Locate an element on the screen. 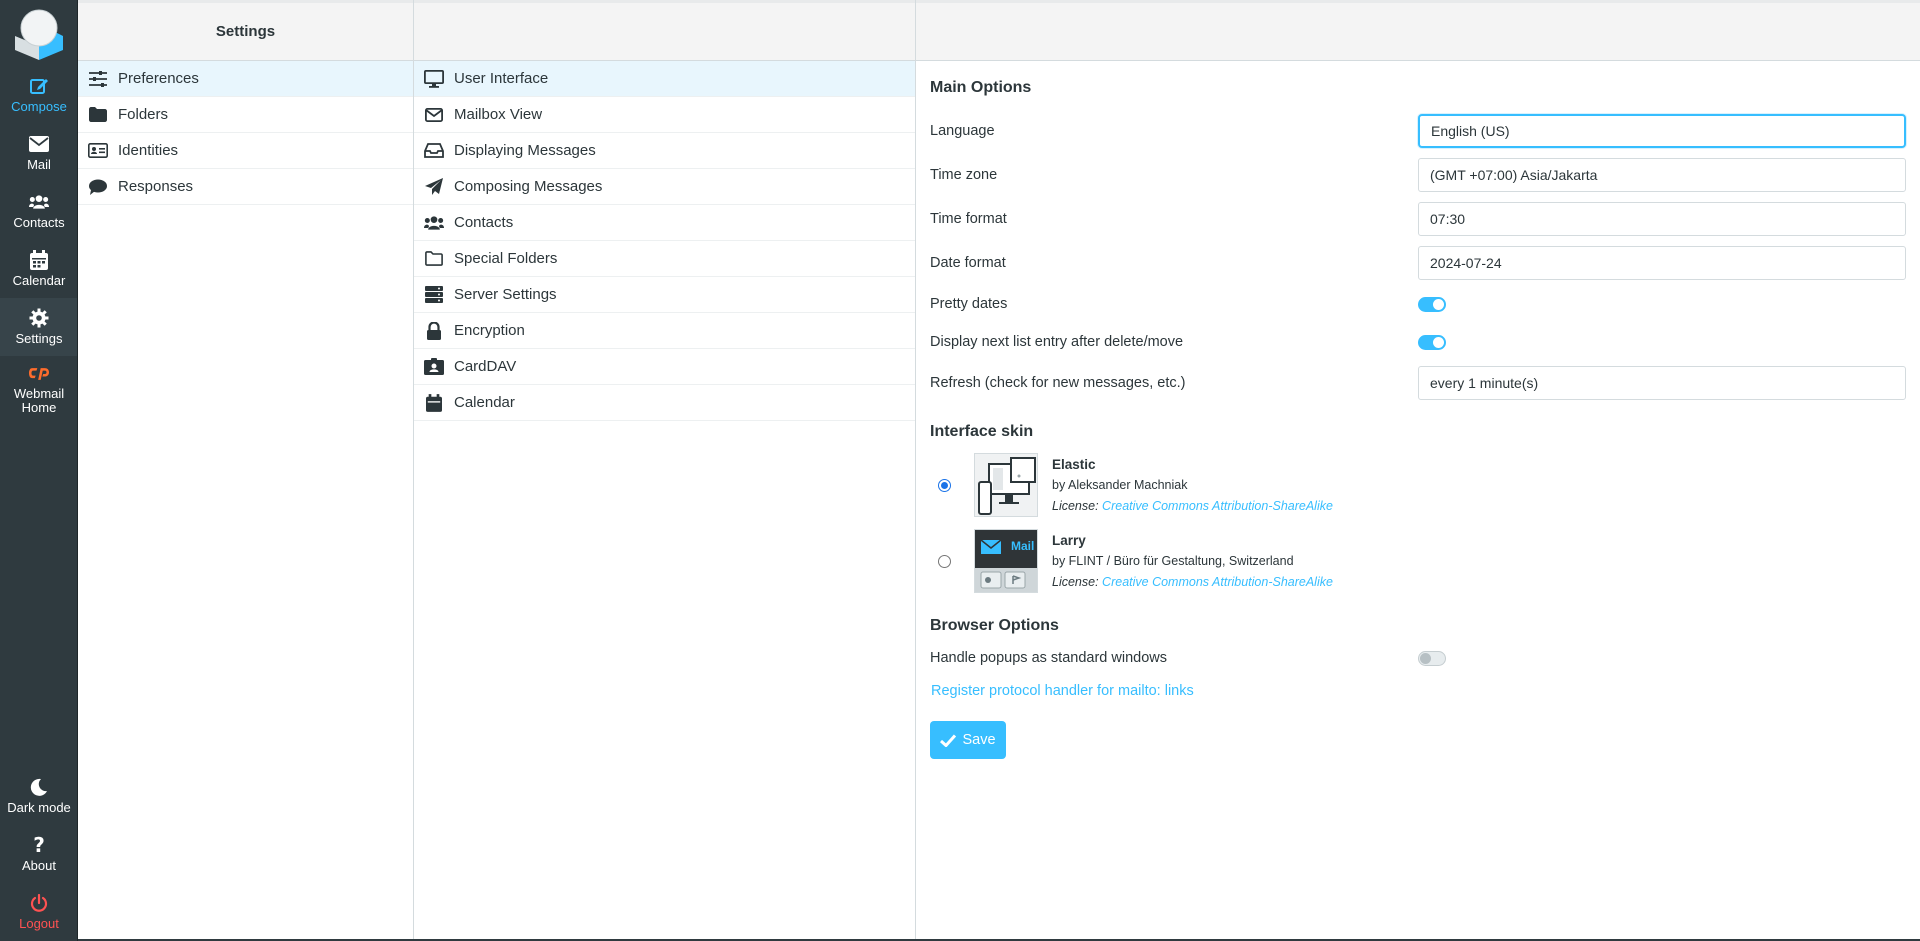 The height and width of the screenshot is (941, 1920). popups-row: Handle popups as standard windows is located at coordinates (1418, 658).